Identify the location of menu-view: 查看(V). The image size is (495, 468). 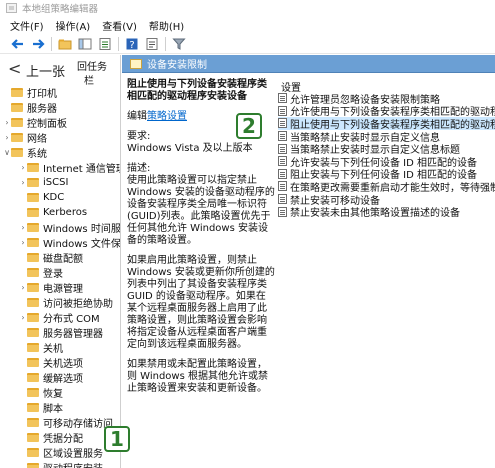
(119, 25).